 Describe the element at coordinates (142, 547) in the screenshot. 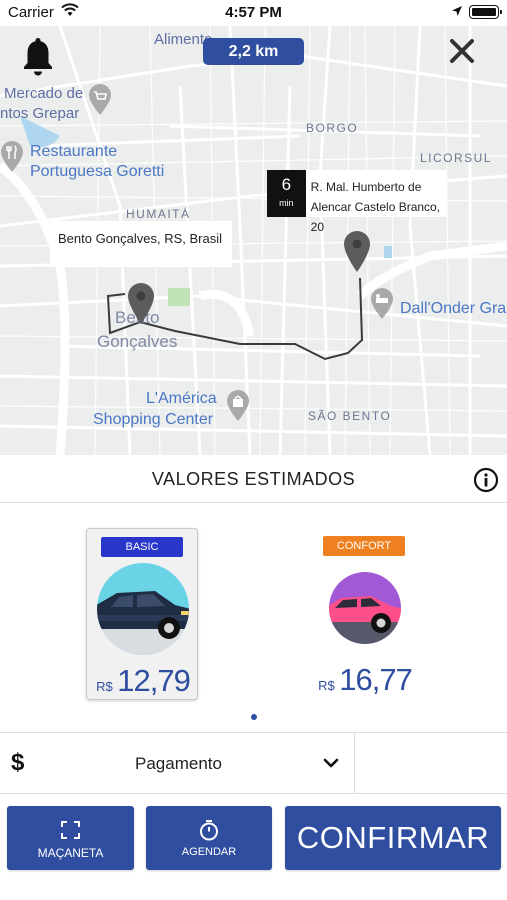

I see `ride-badge-basic: BASIC` at that location.